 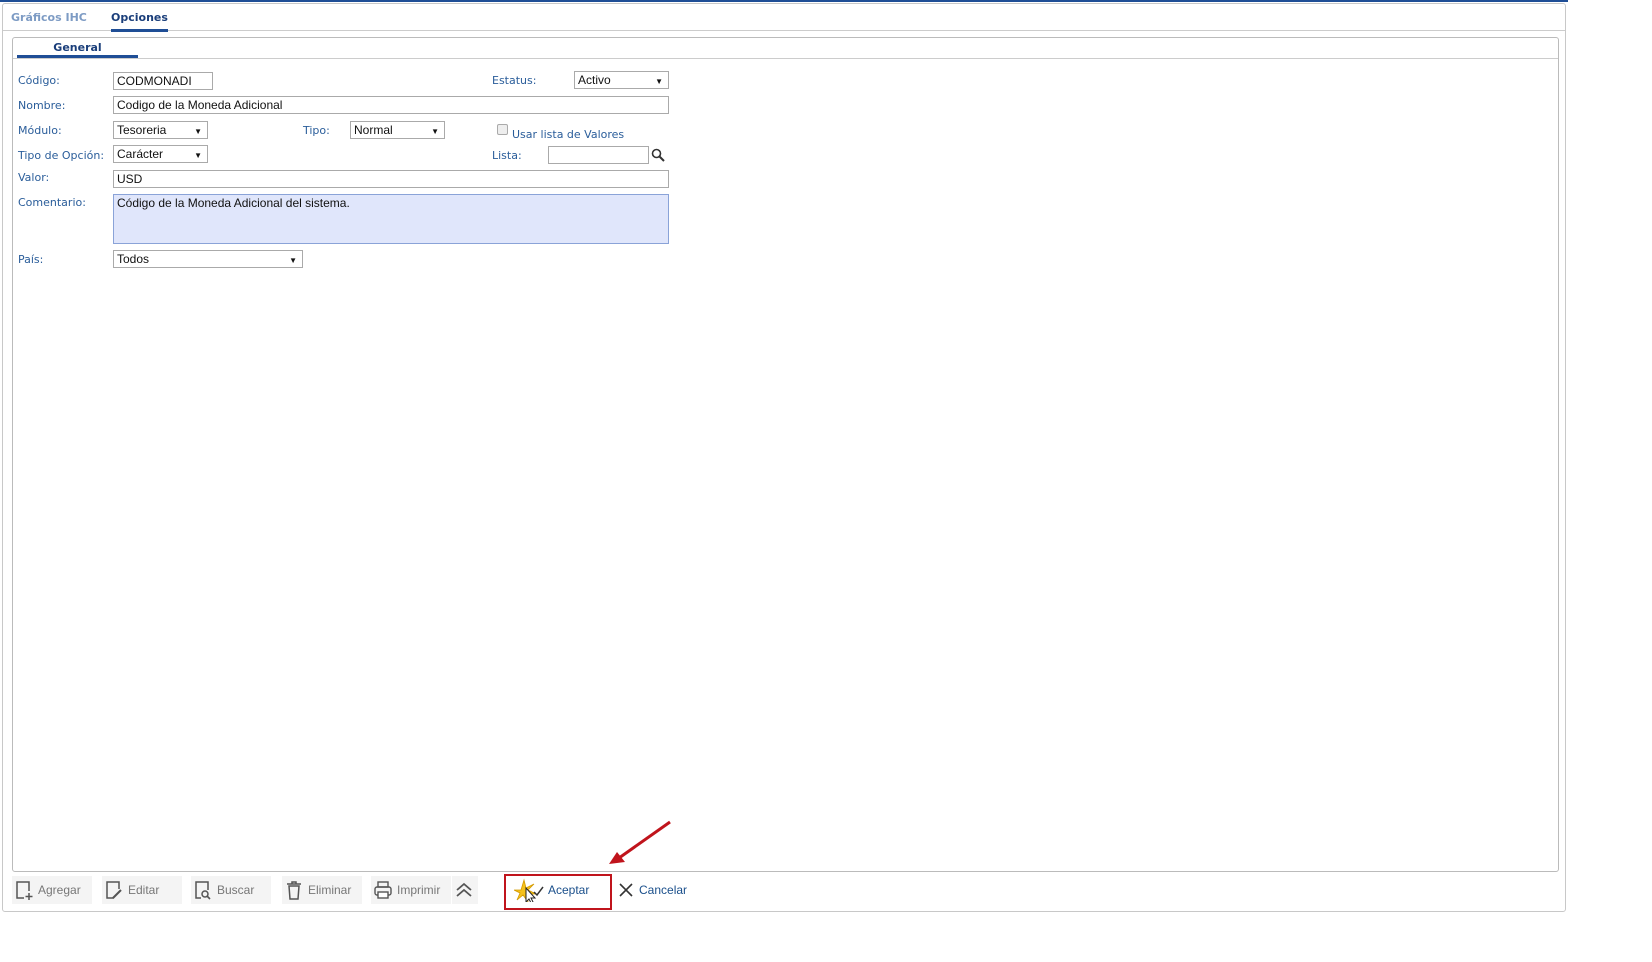 I want to click on tab-bar: Gráficos IHC Opciones, so click(x=784, y=20).